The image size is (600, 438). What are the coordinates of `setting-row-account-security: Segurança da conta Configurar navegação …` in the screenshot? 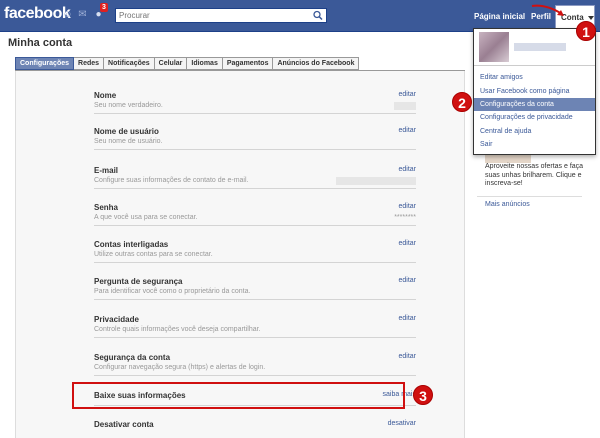 It's located at (255, 368).